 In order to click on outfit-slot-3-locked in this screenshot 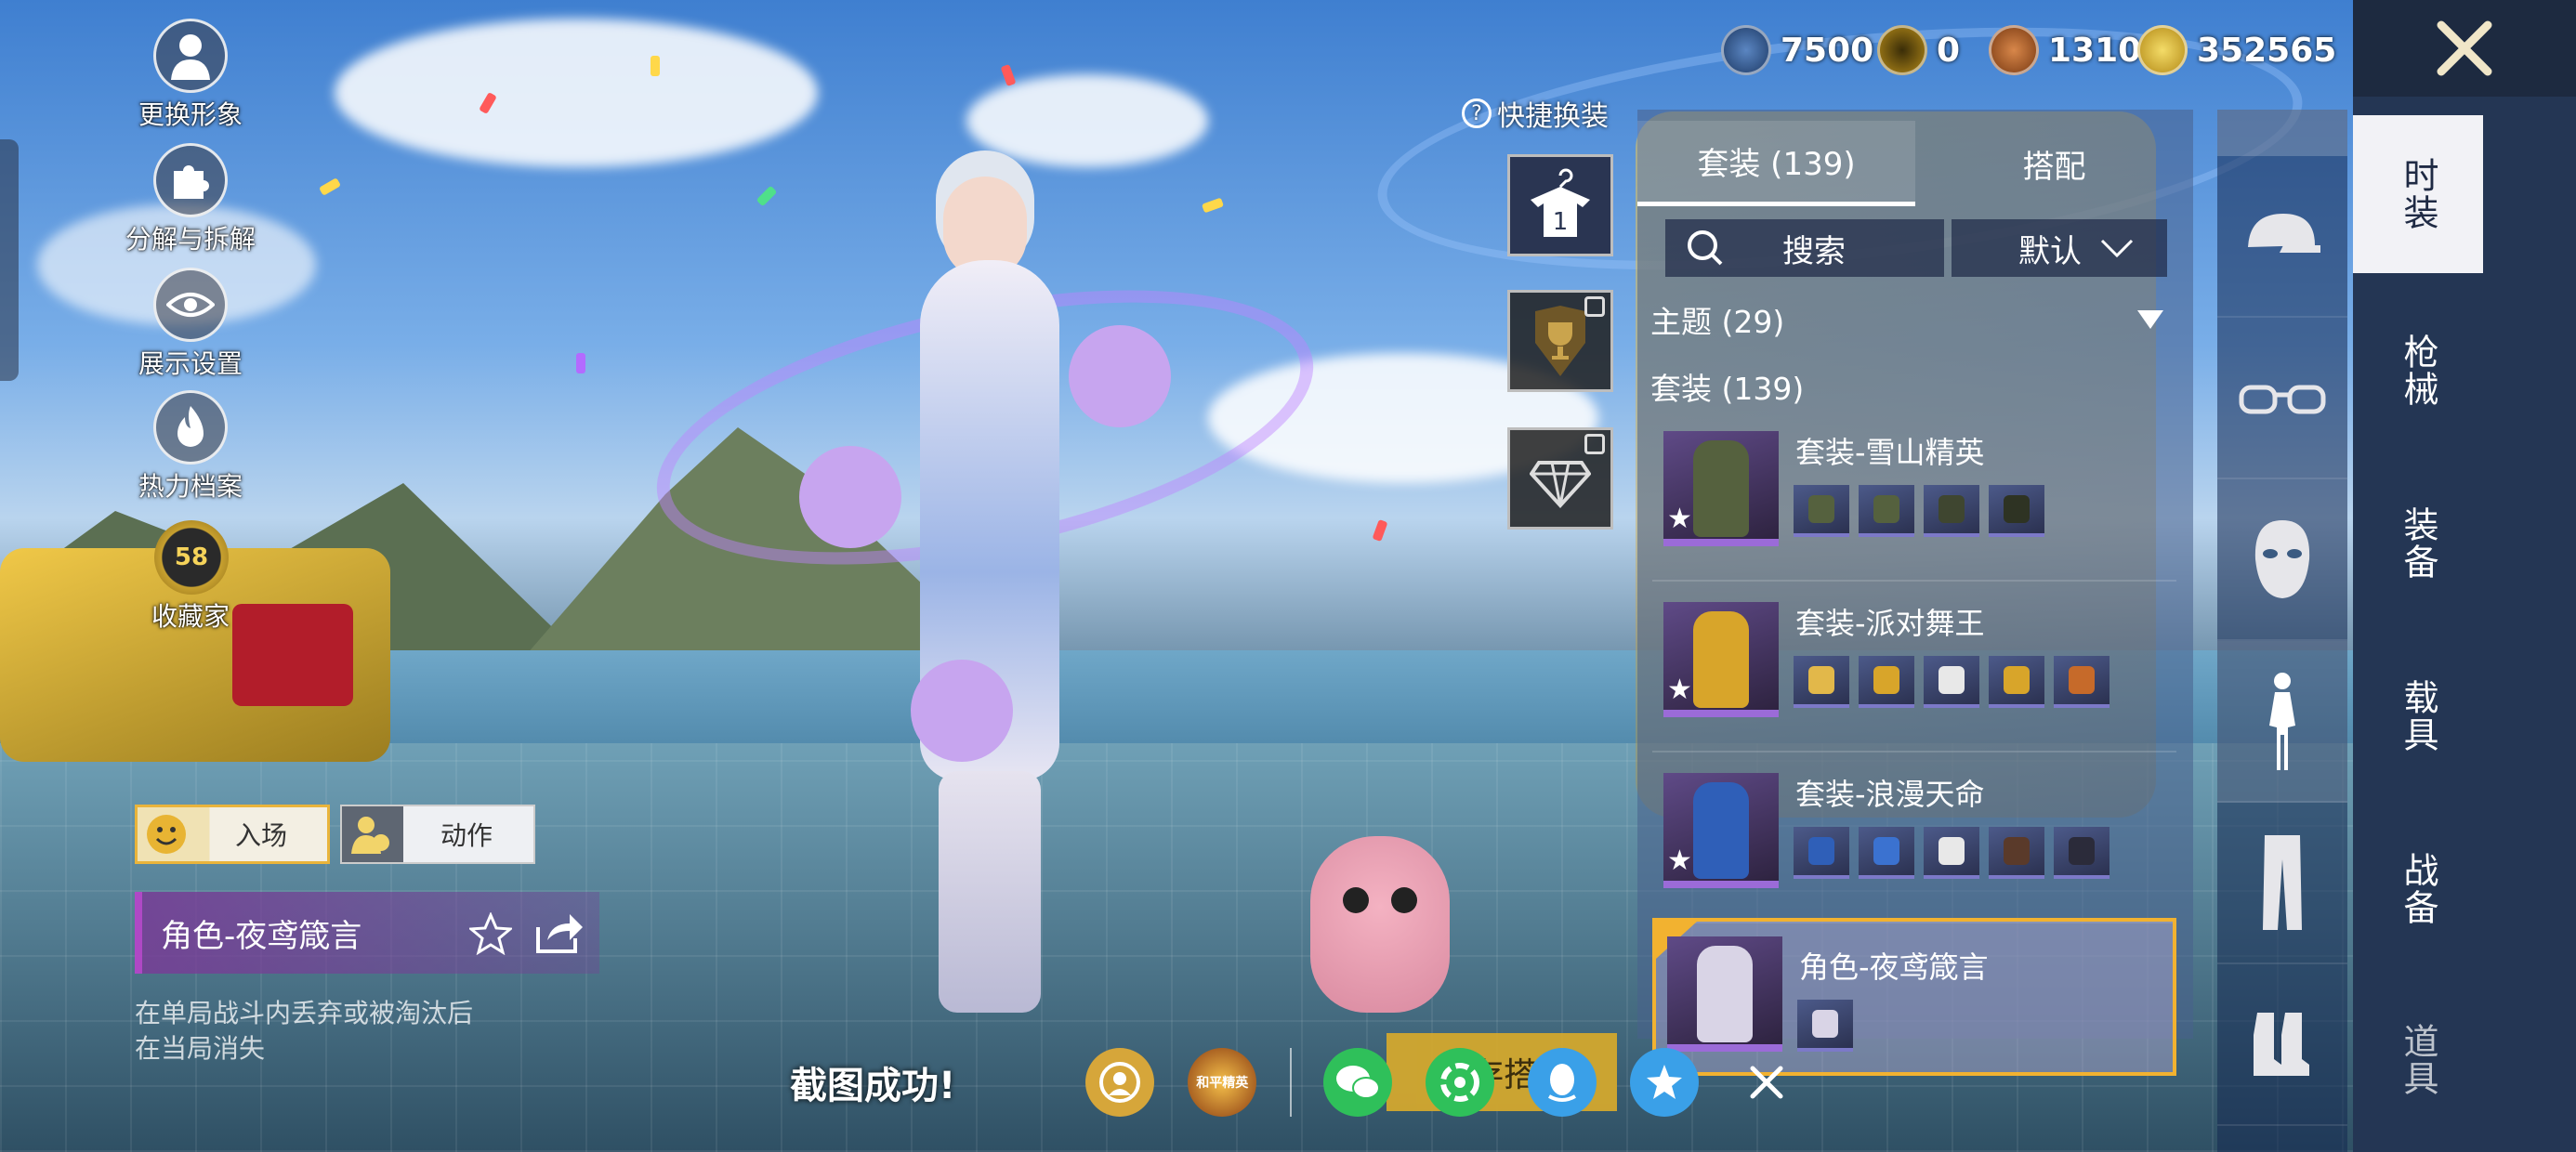, I will do `click(1560, 478)`.